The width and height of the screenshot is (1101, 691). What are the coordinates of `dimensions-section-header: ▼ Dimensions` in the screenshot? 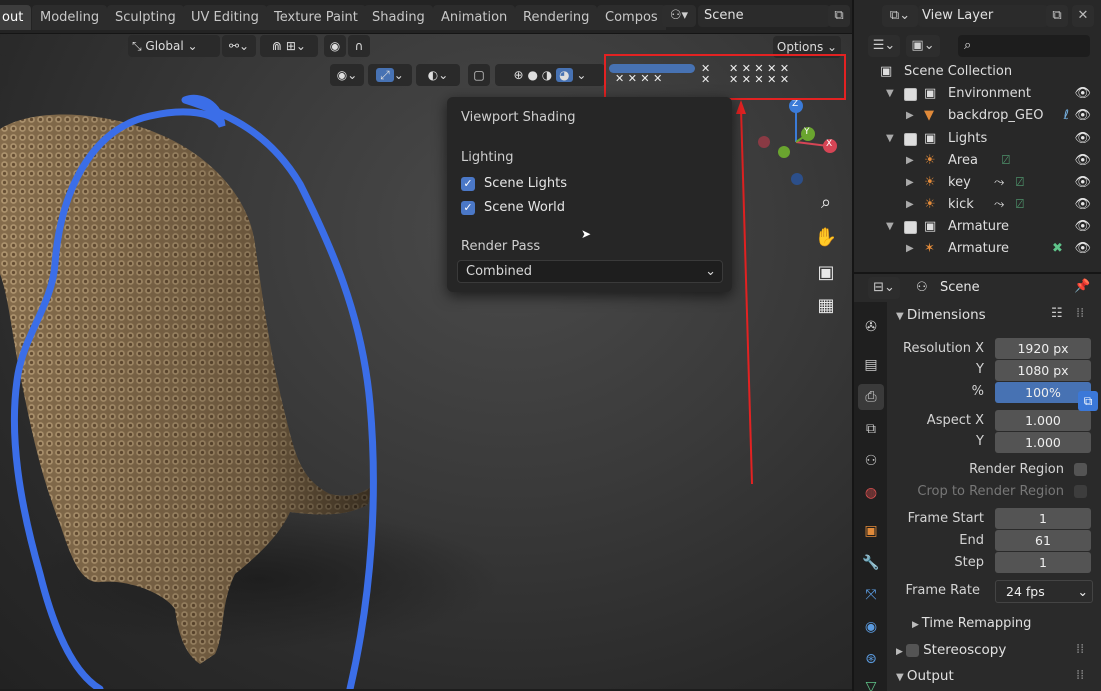 It's located at (941, 315).